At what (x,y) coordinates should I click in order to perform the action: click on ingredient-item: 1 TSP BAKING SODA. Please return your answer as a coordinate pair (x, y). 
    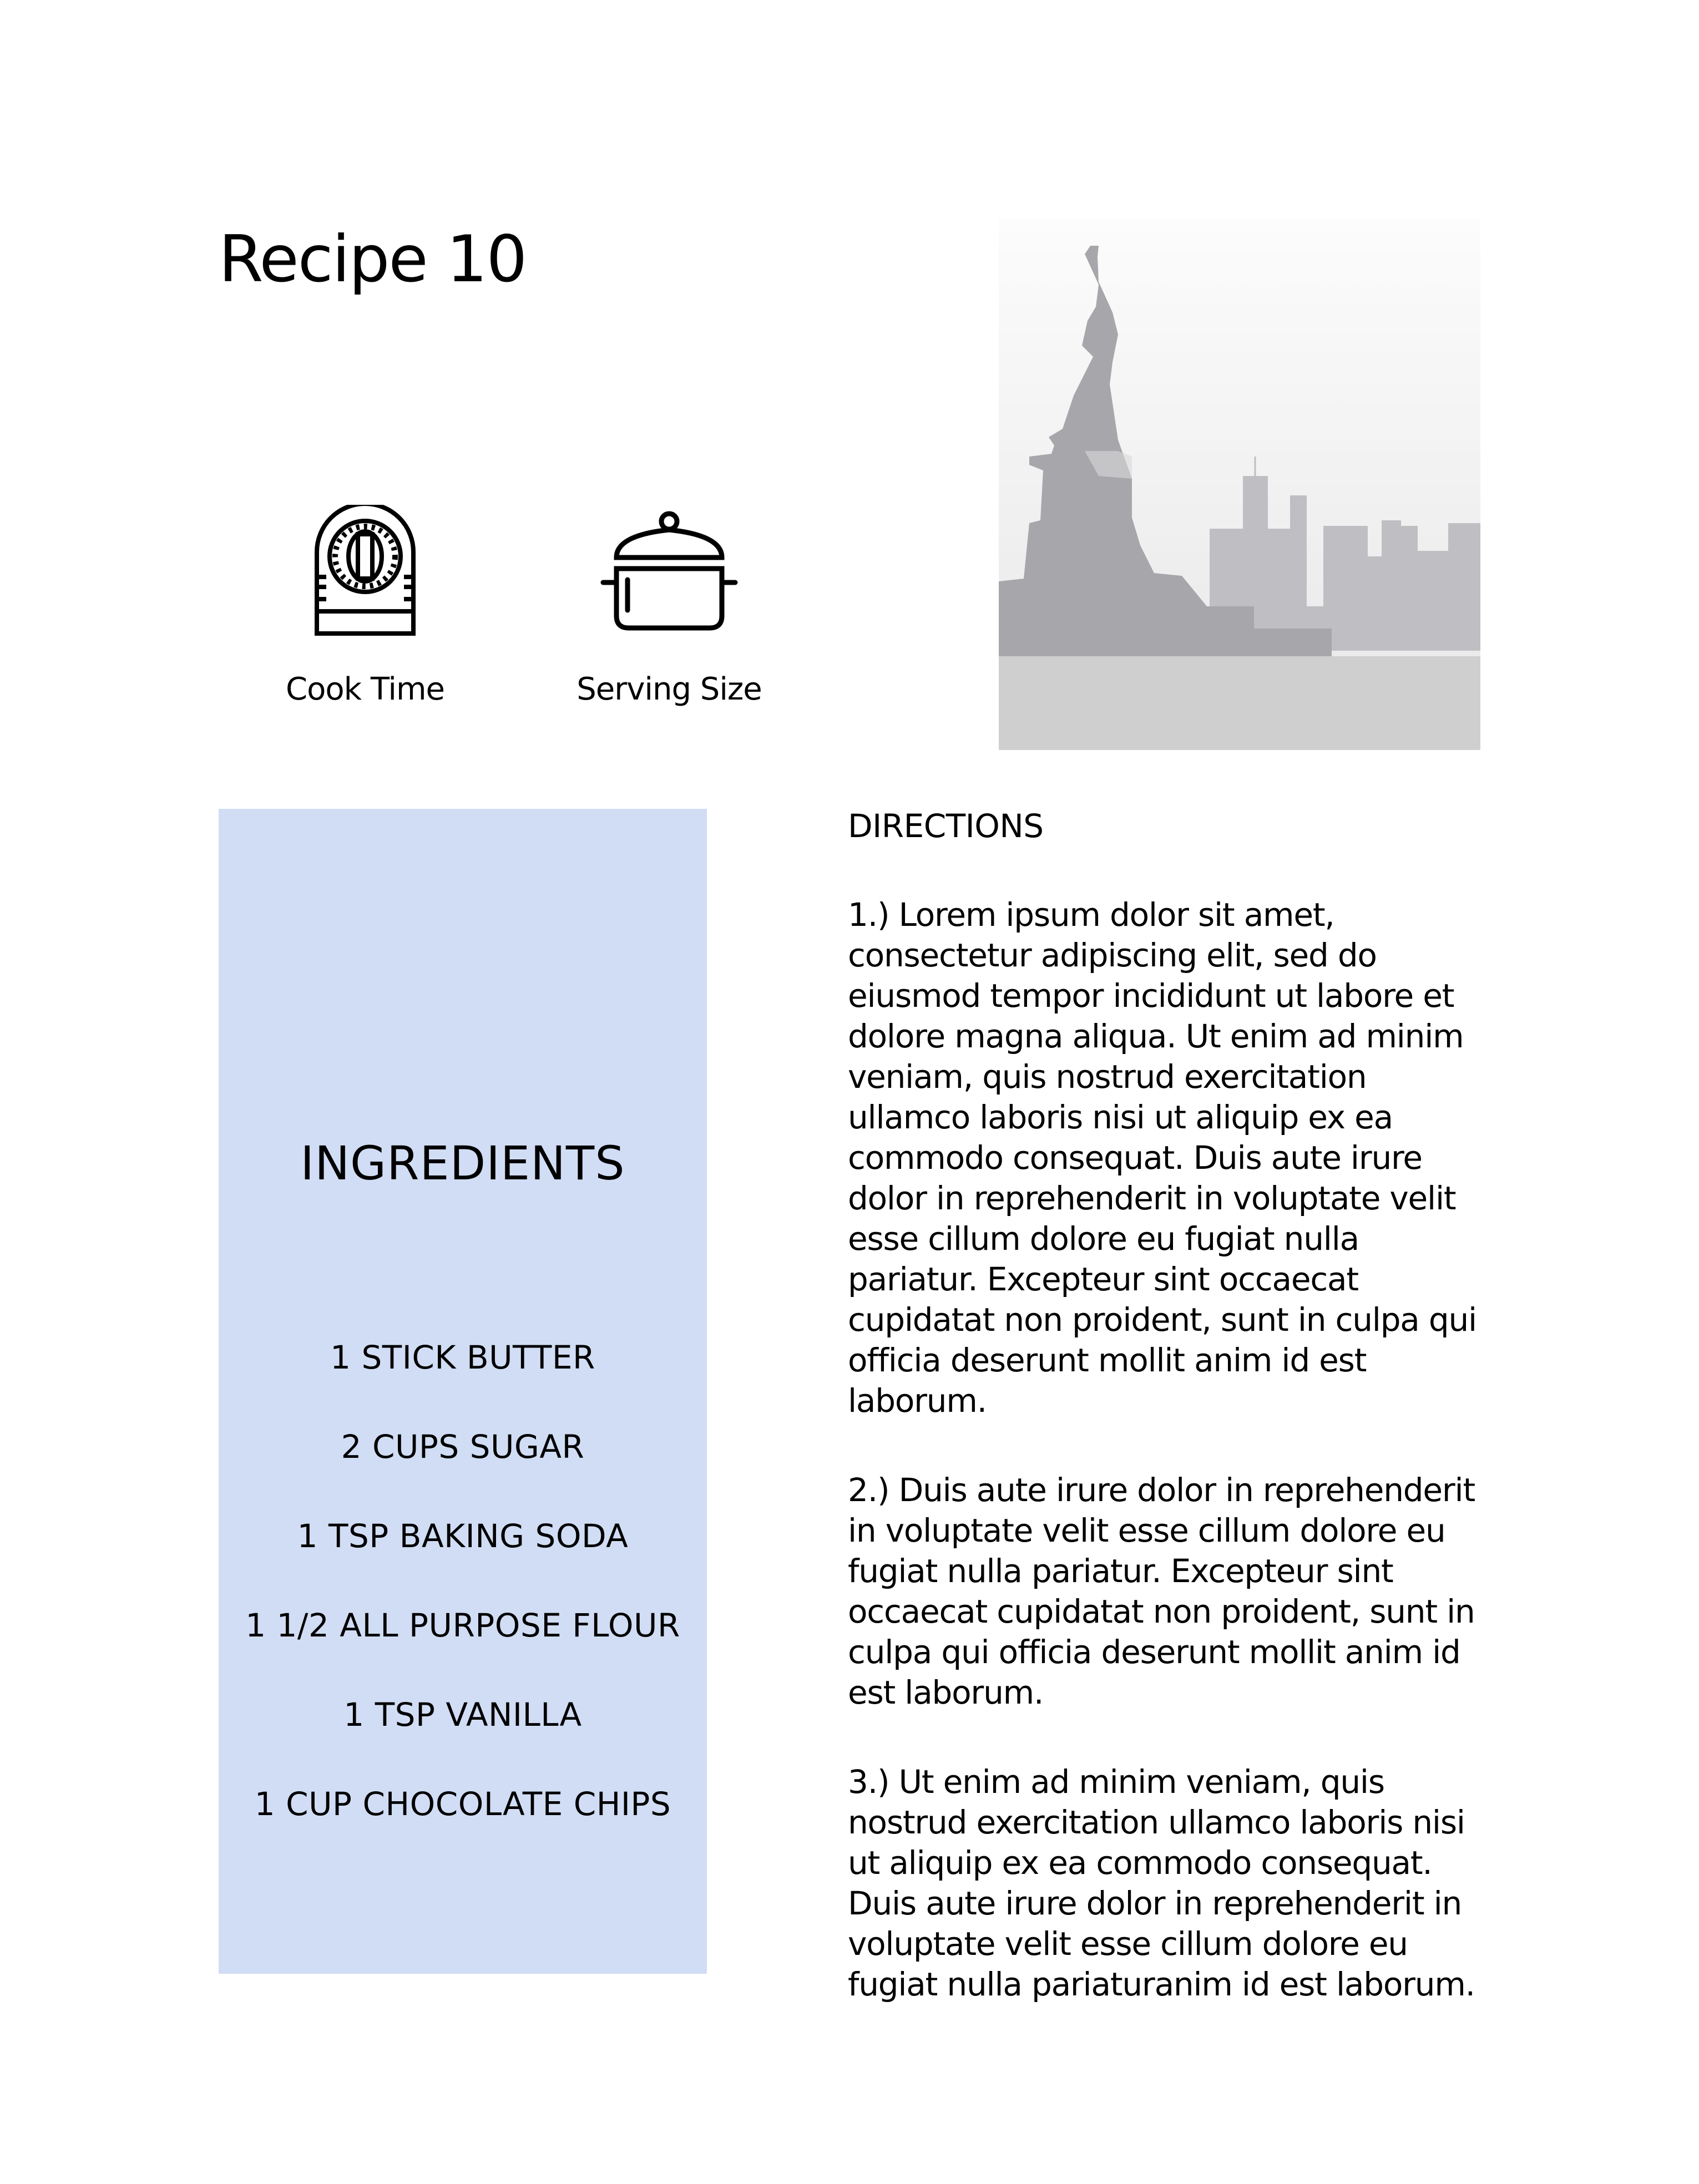
    Looking at the image, I should click on (463, 1536).